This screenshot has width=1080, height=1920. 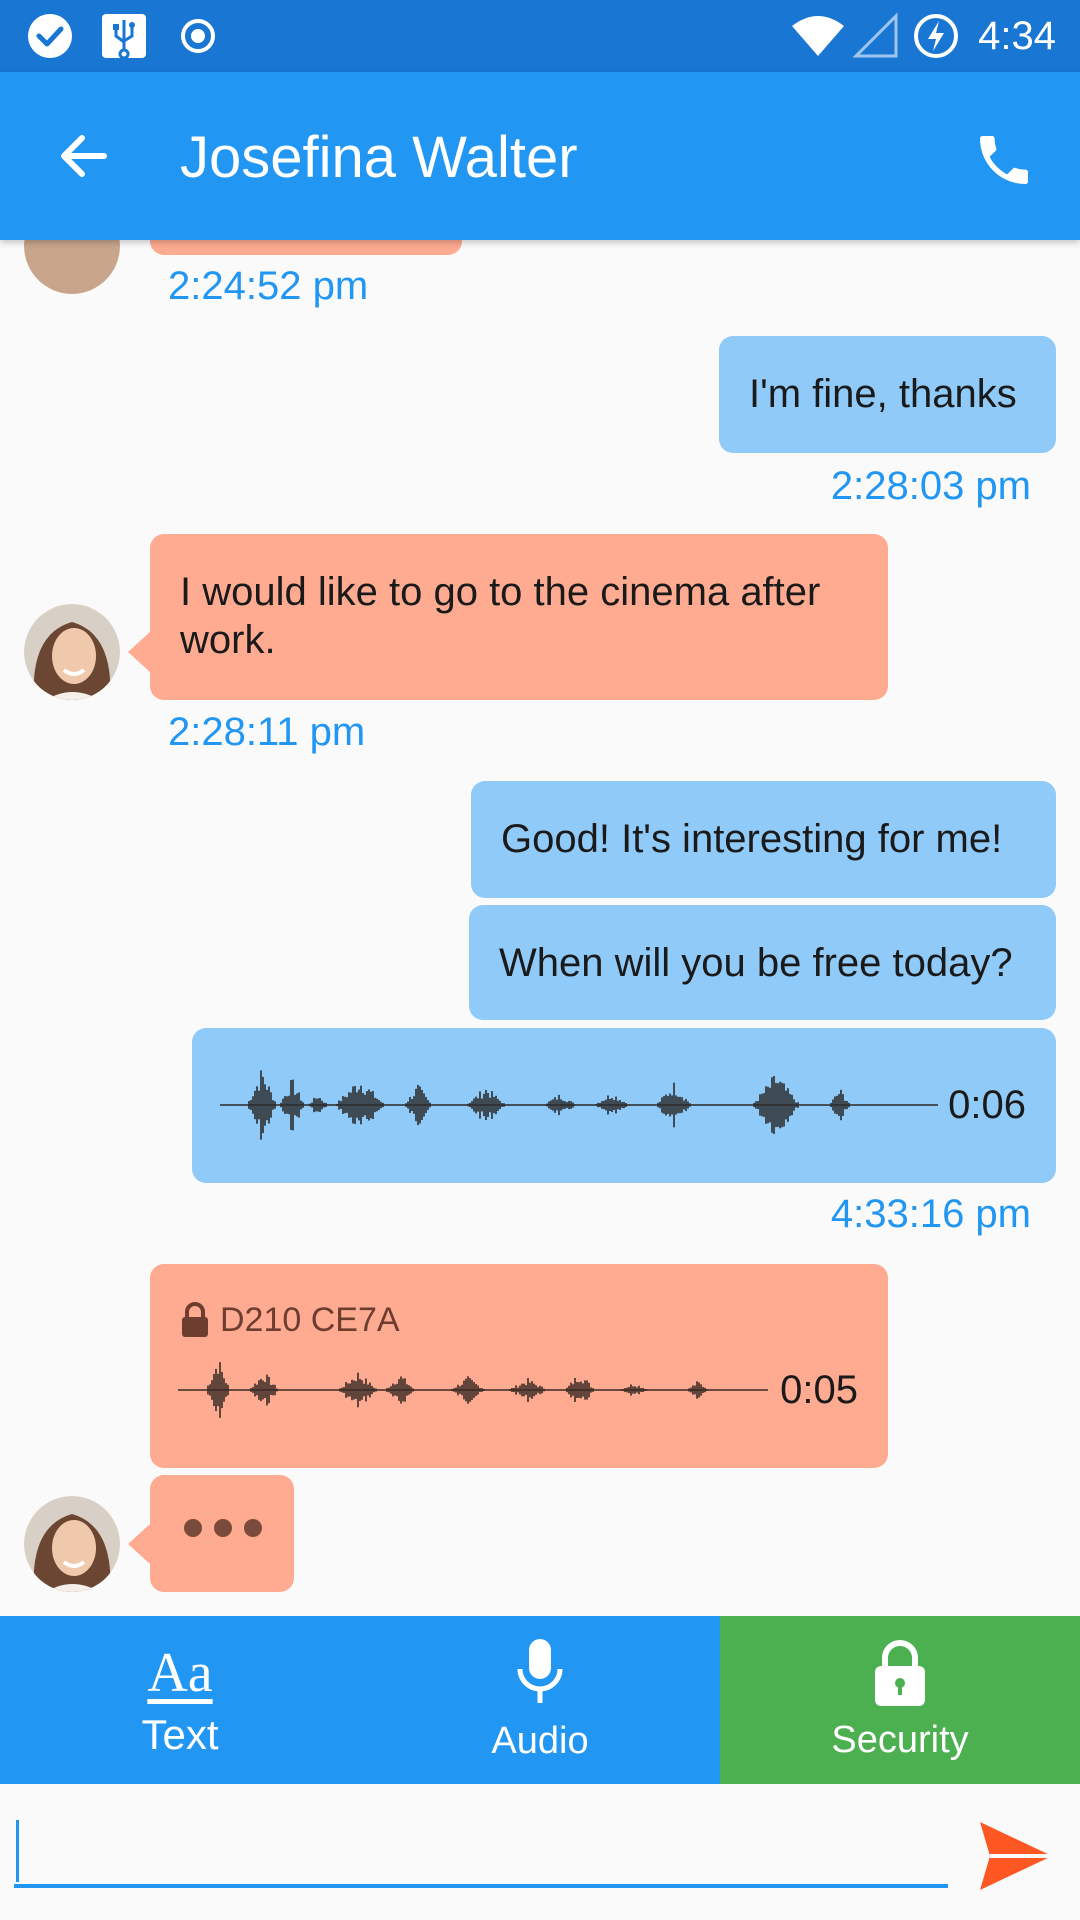 What do you see at coordinates (306, 247) in the screenshot?
I see `message-bubble-incoming` at bounding box center [306, 247].